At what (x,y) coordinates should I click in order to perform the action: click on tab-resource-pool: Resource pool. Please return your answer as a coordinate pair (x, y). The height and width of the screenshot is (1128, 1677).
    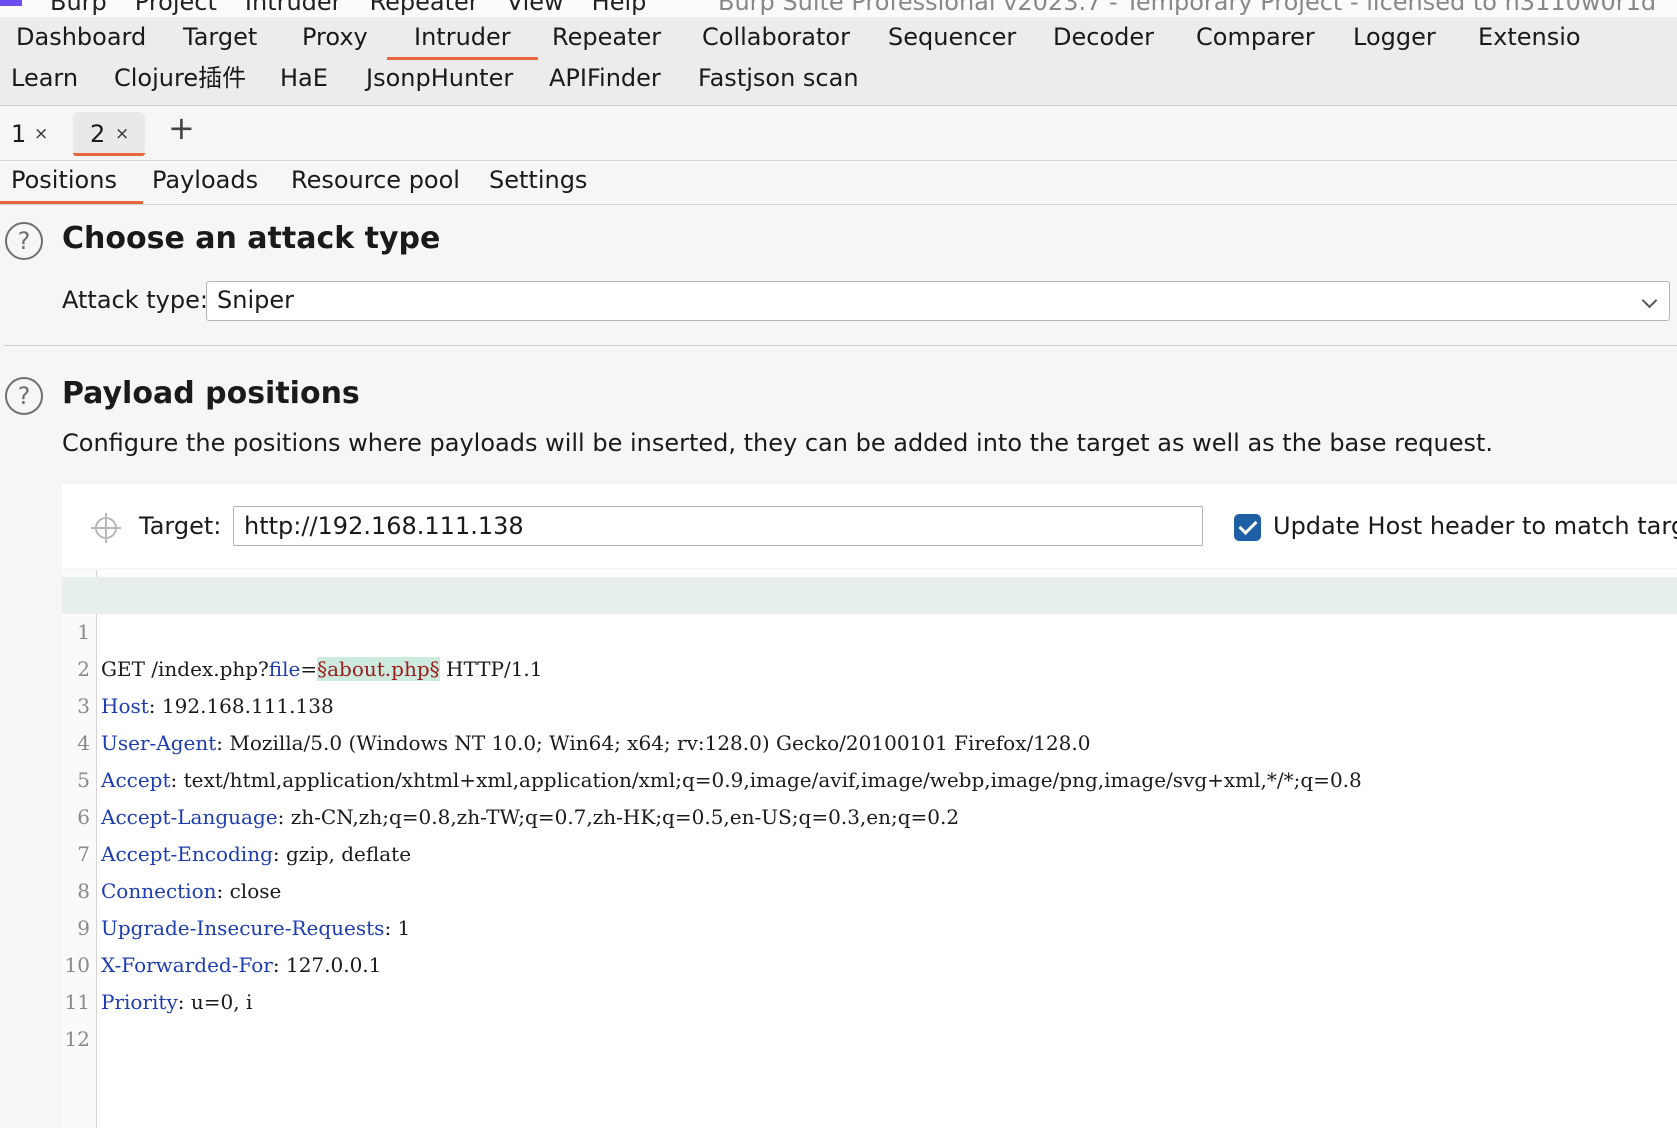
    Looking at the image, I should click on (375, 180).